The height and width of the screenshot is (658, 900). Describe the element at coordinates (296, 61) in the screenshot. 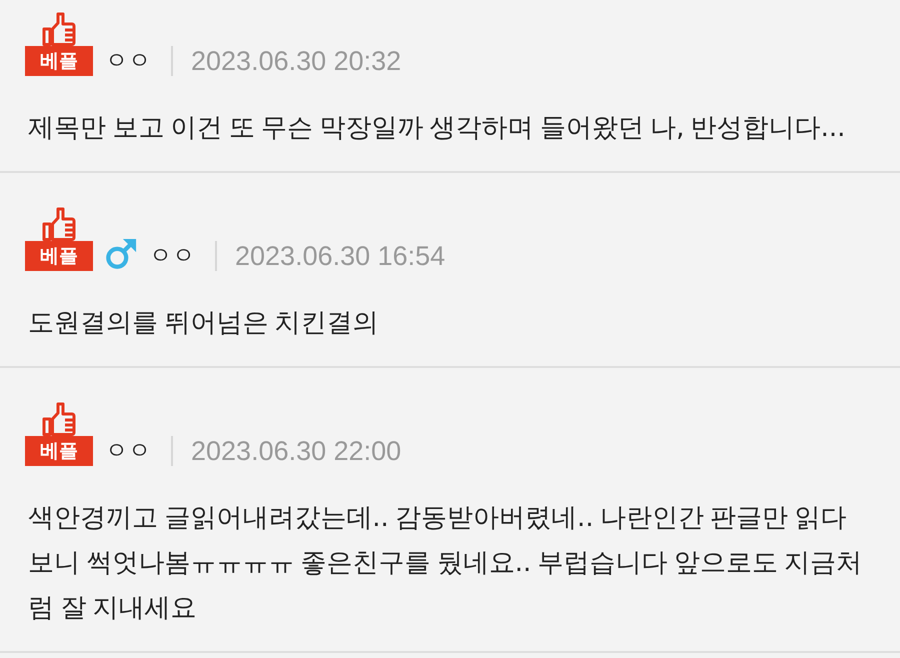

I see `comment-date: 2023.06.30 20:32` at that location.